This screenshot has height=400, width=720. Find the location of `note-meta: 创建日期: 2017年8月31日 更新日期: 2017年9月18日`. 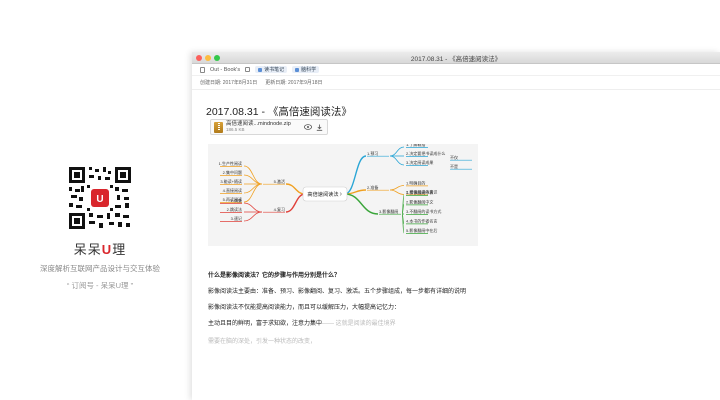

note-meta: 创建日期: 2017年8月31日 更新日期: 2017年9月18日 is located at coordinates (456, 83).